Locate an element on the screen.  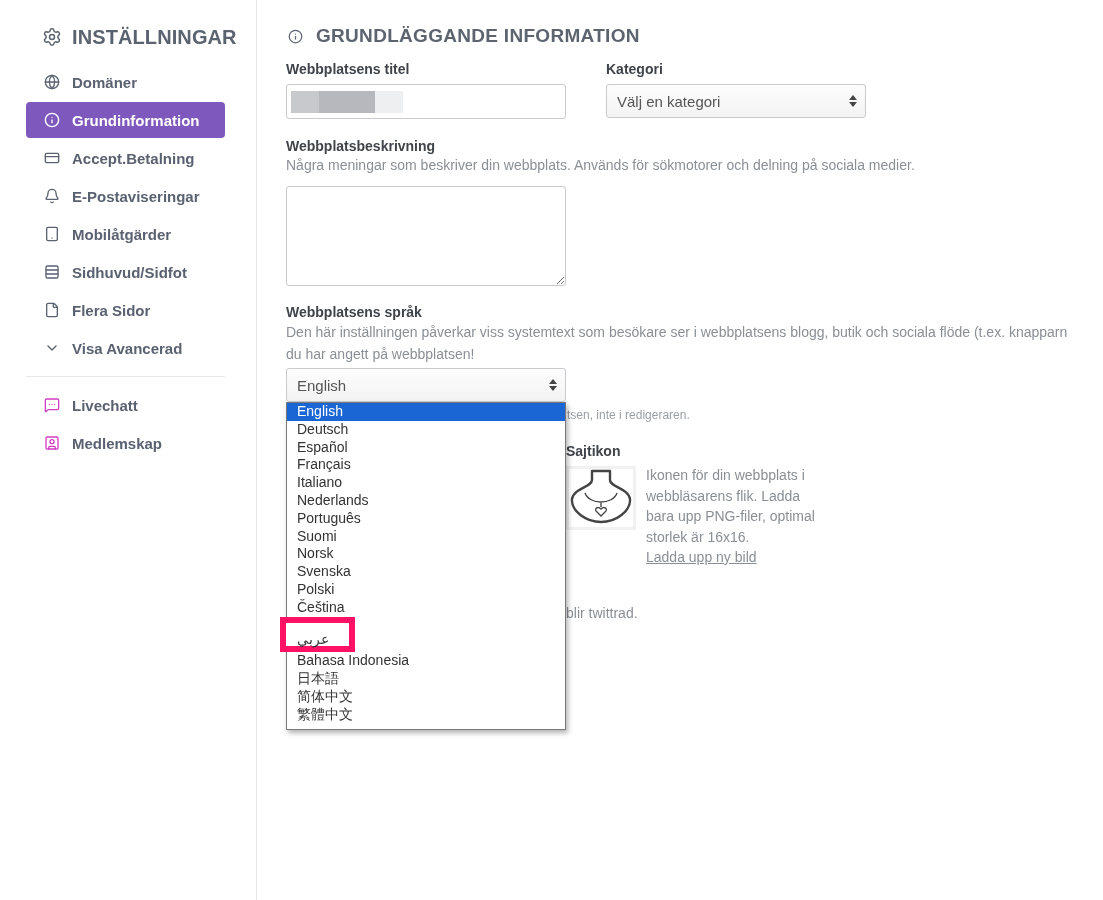
title-input is located at coordinates (426, 101).